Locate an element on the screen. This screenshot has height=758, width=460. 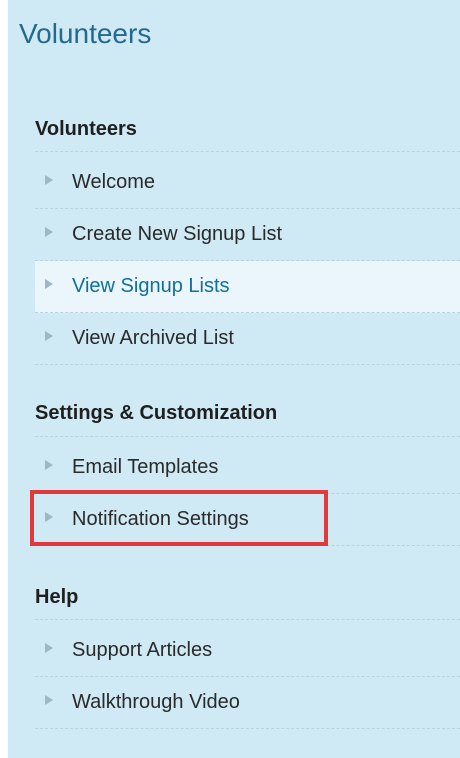
sidebar-item-view-archived-list: View Archived List is located at coordinates (247, 339).